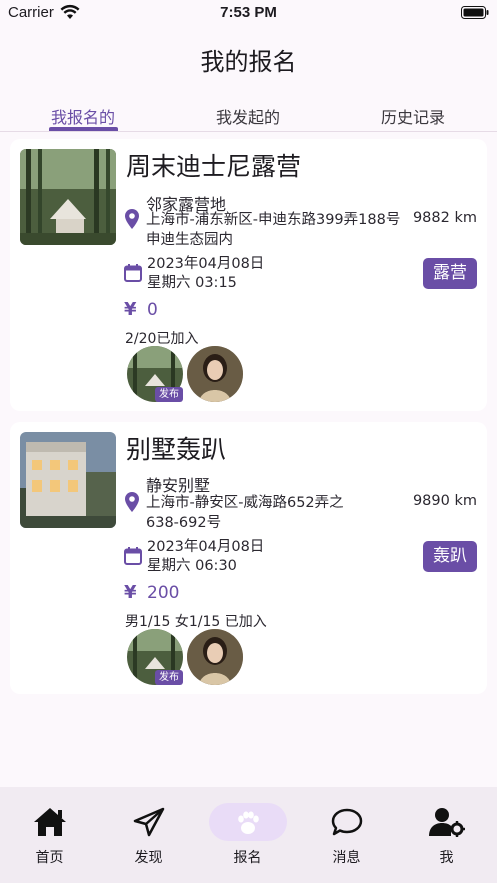 This screenshot has height=883, width=497. I want to click on nav-signup: 报名, so click(247, 835).